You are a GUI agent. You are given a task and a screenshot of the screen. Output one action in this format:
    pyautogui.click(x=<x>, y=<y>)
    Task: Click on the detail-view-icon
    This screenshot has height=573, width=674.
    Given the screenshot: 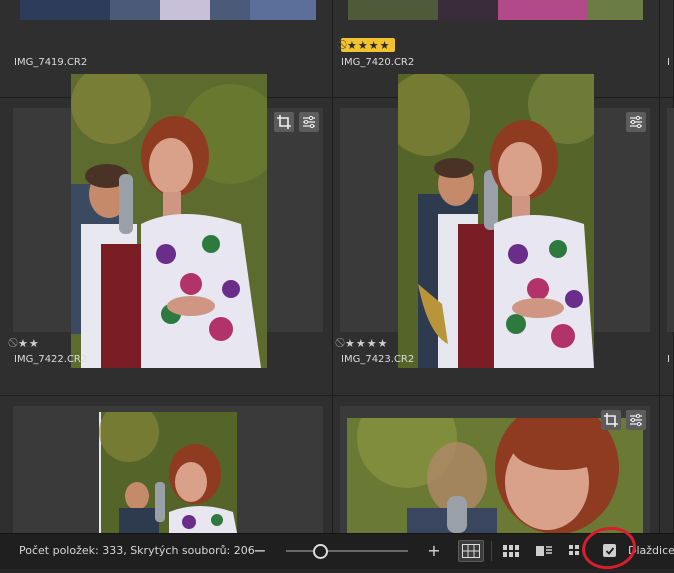 What is the action you would take?
    pyautogui.click(x=544, y=551)
    